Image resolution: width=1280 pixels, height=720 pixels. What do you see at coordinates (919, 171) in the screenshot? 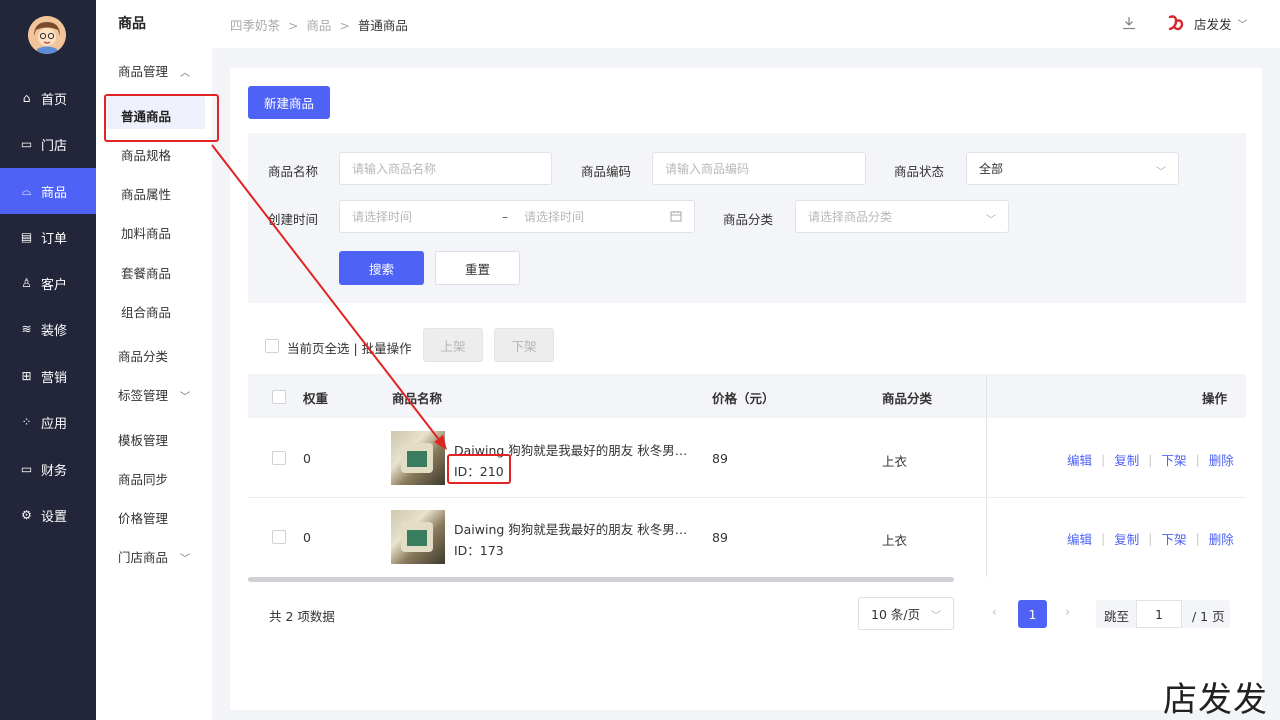
I see `product-status-label: 商品状态` at bounding box center [919, 171].